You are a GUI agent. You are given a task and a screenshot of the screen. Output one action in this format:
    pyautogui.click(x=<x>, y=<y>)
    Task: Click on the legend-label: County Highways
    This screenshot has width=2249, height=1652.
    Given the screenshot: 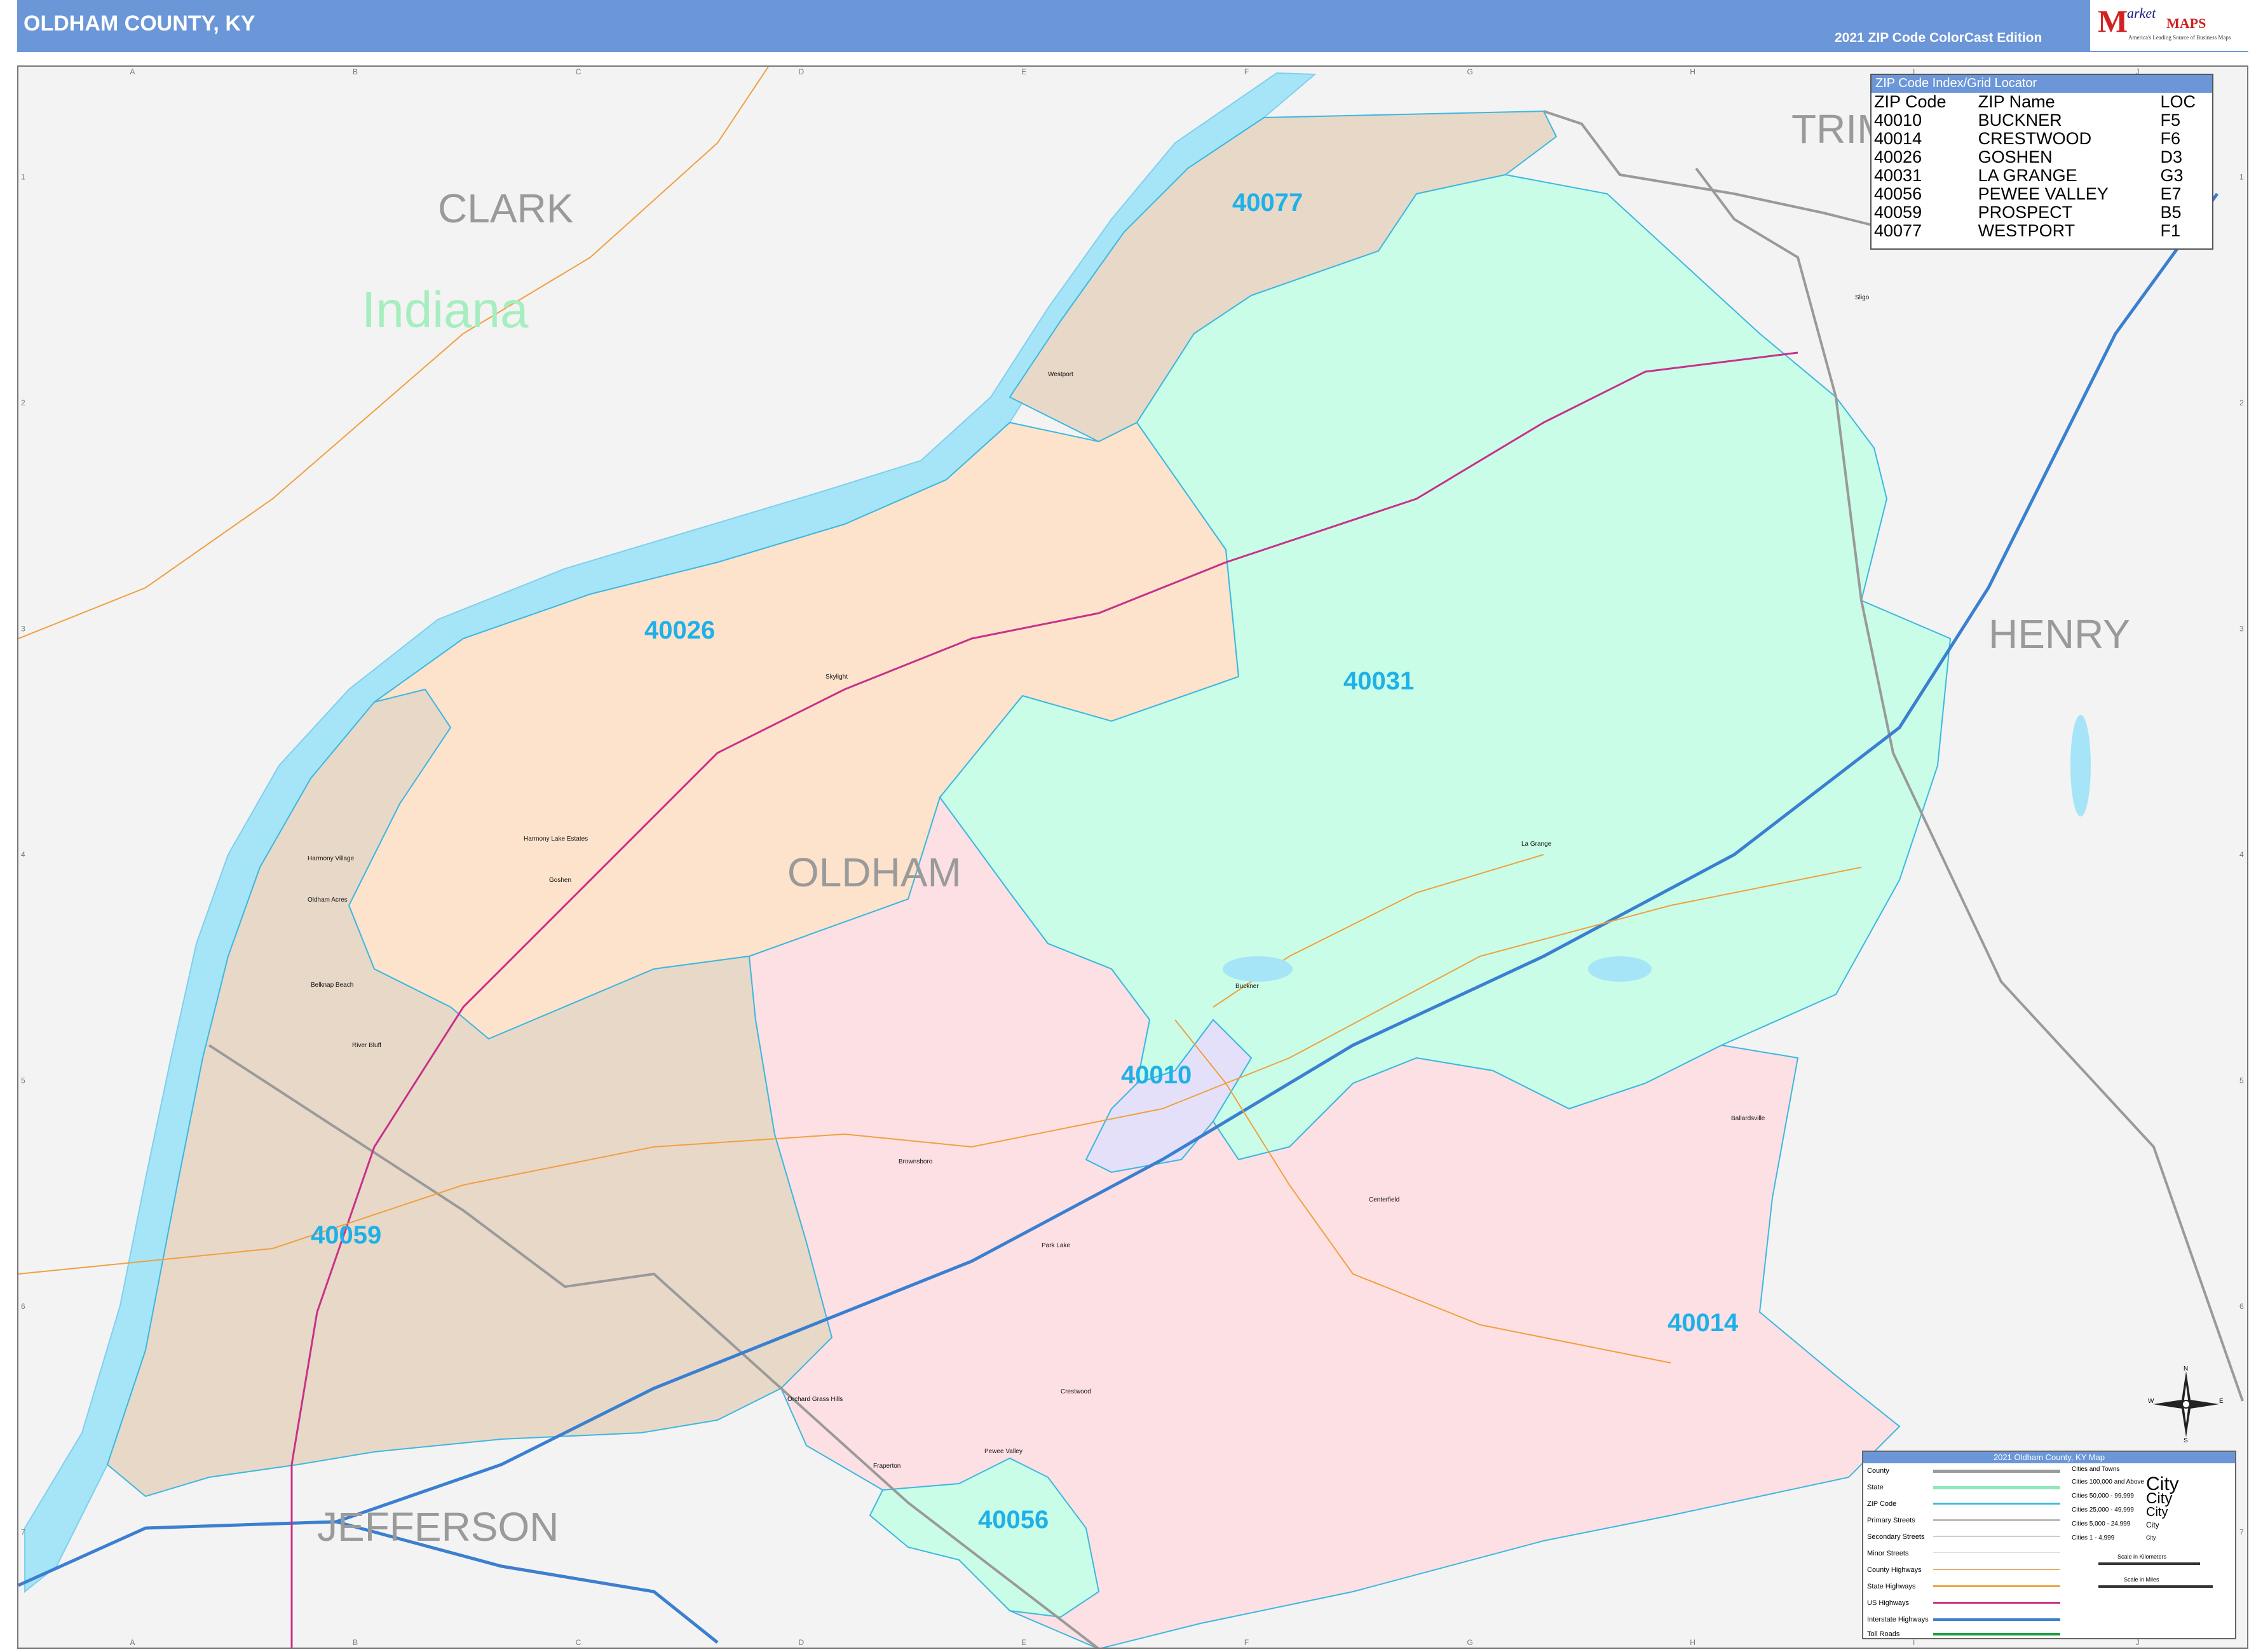 What is the action you would take?
    pyautogui.click(x=1894, y=1570)
    